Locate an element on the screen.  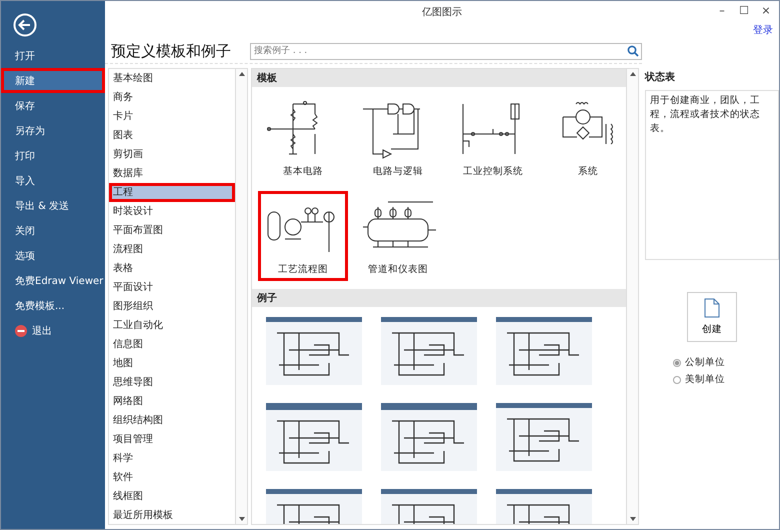
unit-radio: 美制单位 is located at coordinates (685, 379).